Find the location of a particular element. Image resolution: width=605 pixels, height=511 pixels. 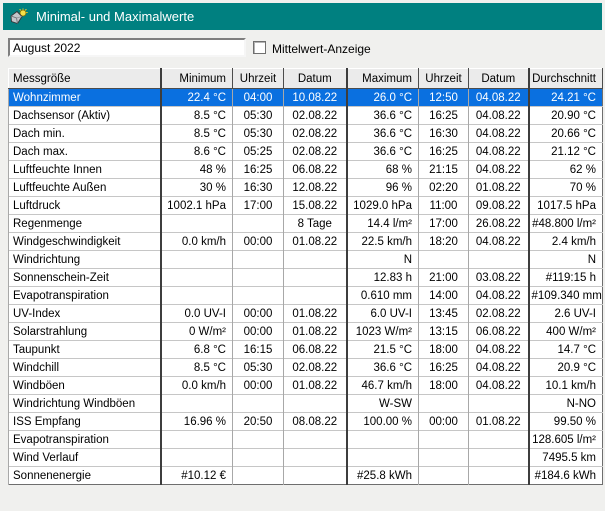

value-cell: 36.6 °C is located at coordinates (382, 133).